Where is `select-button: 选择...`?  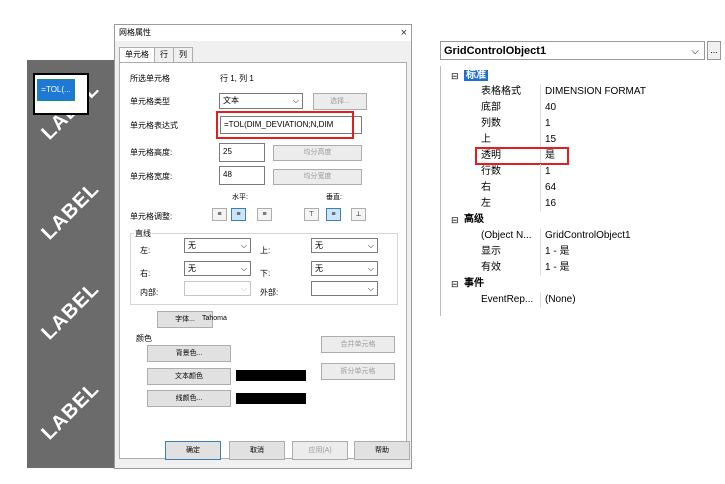 select-button: 选择... is located at coordinates (340, 101).